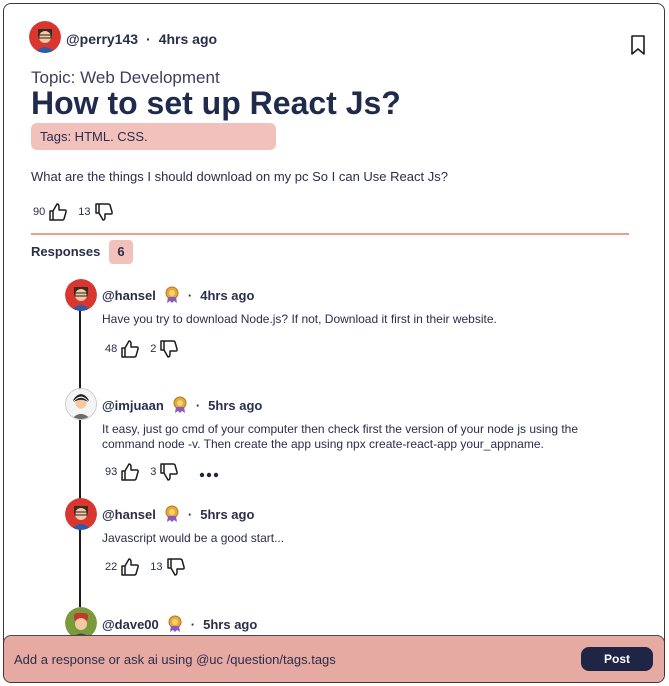  I want to click on post-meta: @perry143 · 4hrs ago, so click(141, 39).